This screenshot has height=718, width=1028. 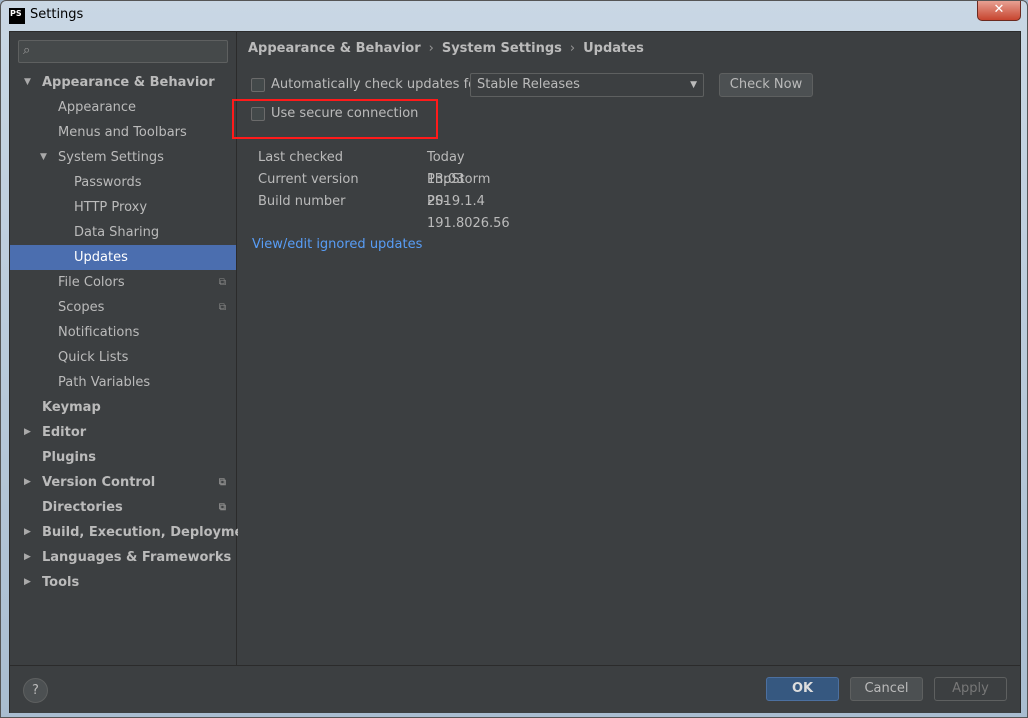 What do you see at coordinates (117, 232) in the screenshot?
I see `tree-item-label: Data Sharing` at bounding box center [117, 232].